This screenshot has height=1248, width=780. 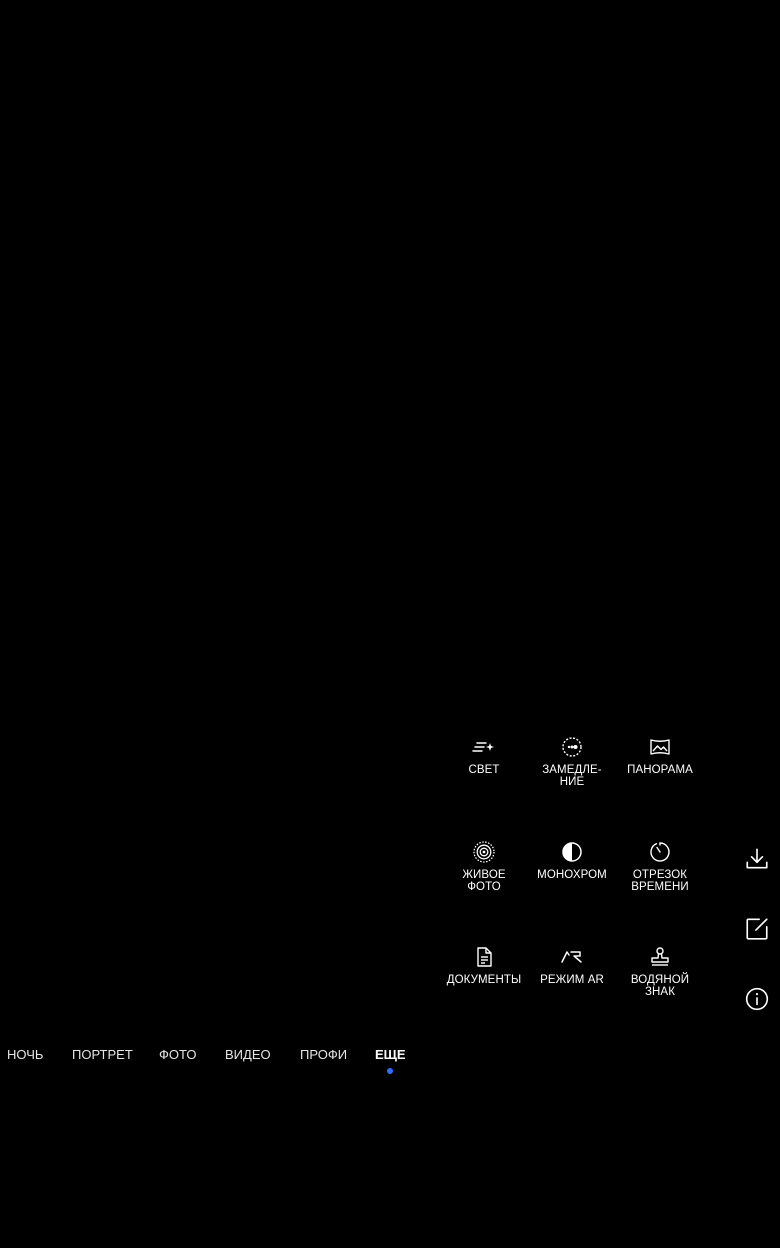 I want to click on mode-documents-label: ДОКУМЕНТЫ, so click(x=484, y=980).